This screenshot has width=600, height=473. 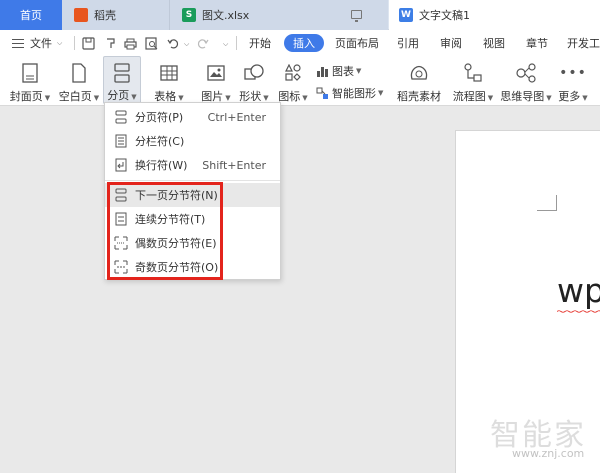 I want to click on menu-item-label: 偶数页分节符(E), so click(x=176, y=243).